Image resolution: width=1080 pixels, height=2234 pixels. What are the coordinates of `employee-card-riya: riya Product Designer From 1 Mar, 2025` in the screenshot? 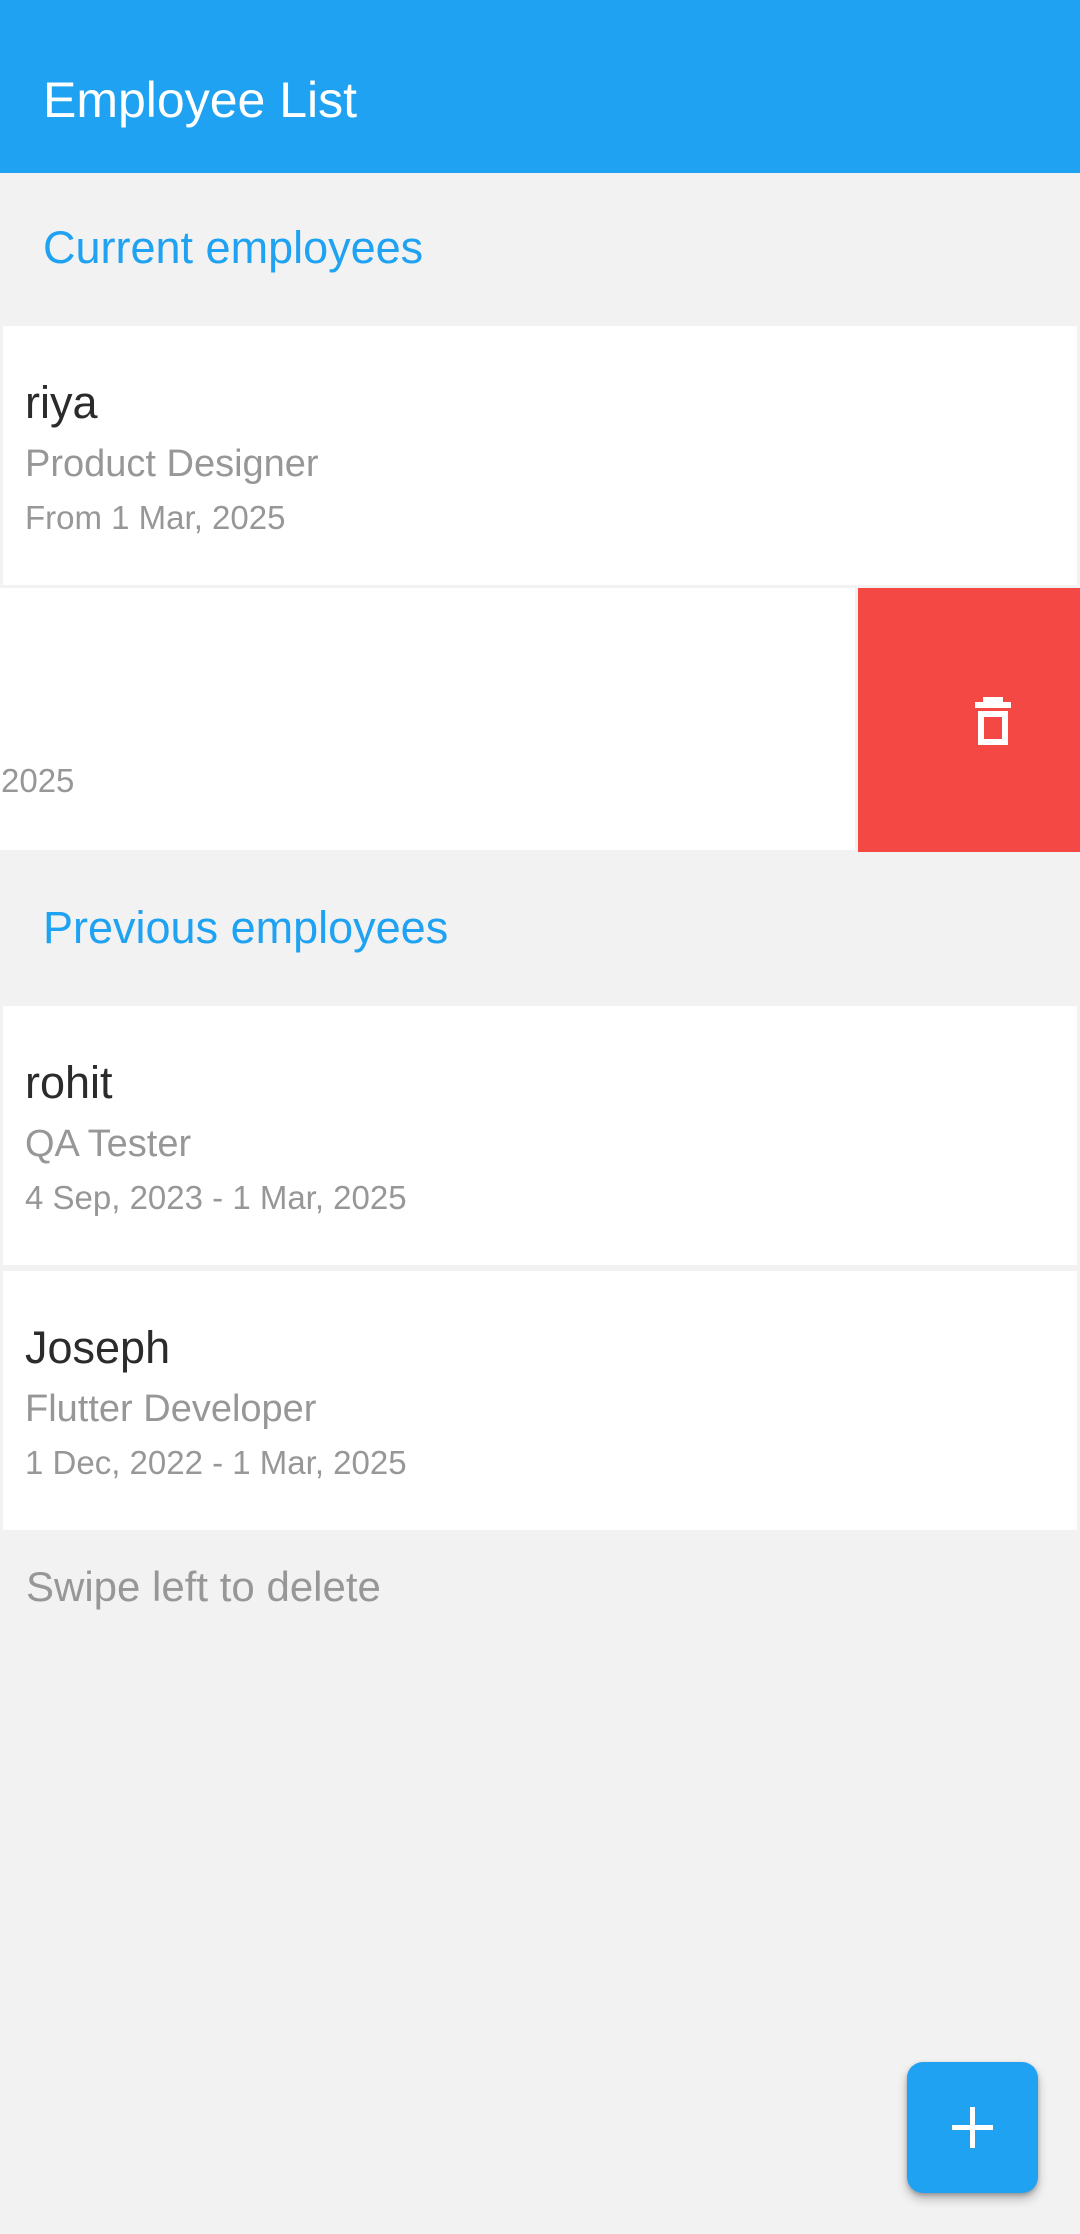 It's located at (540, 455).